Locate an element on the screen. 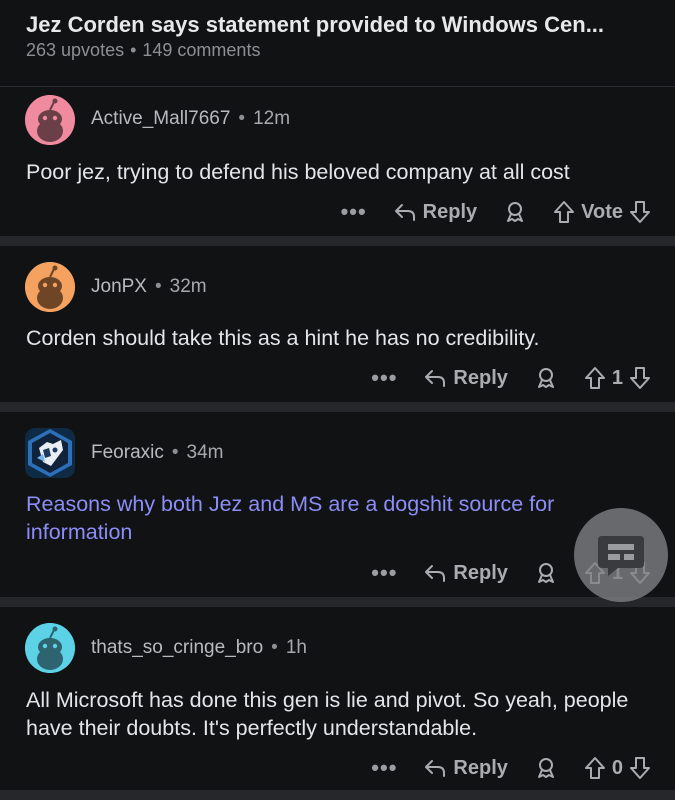 The height and width of the screenshot is (800, 675). upvote-count: 263 upvotes is located at coordinates (75, 50).